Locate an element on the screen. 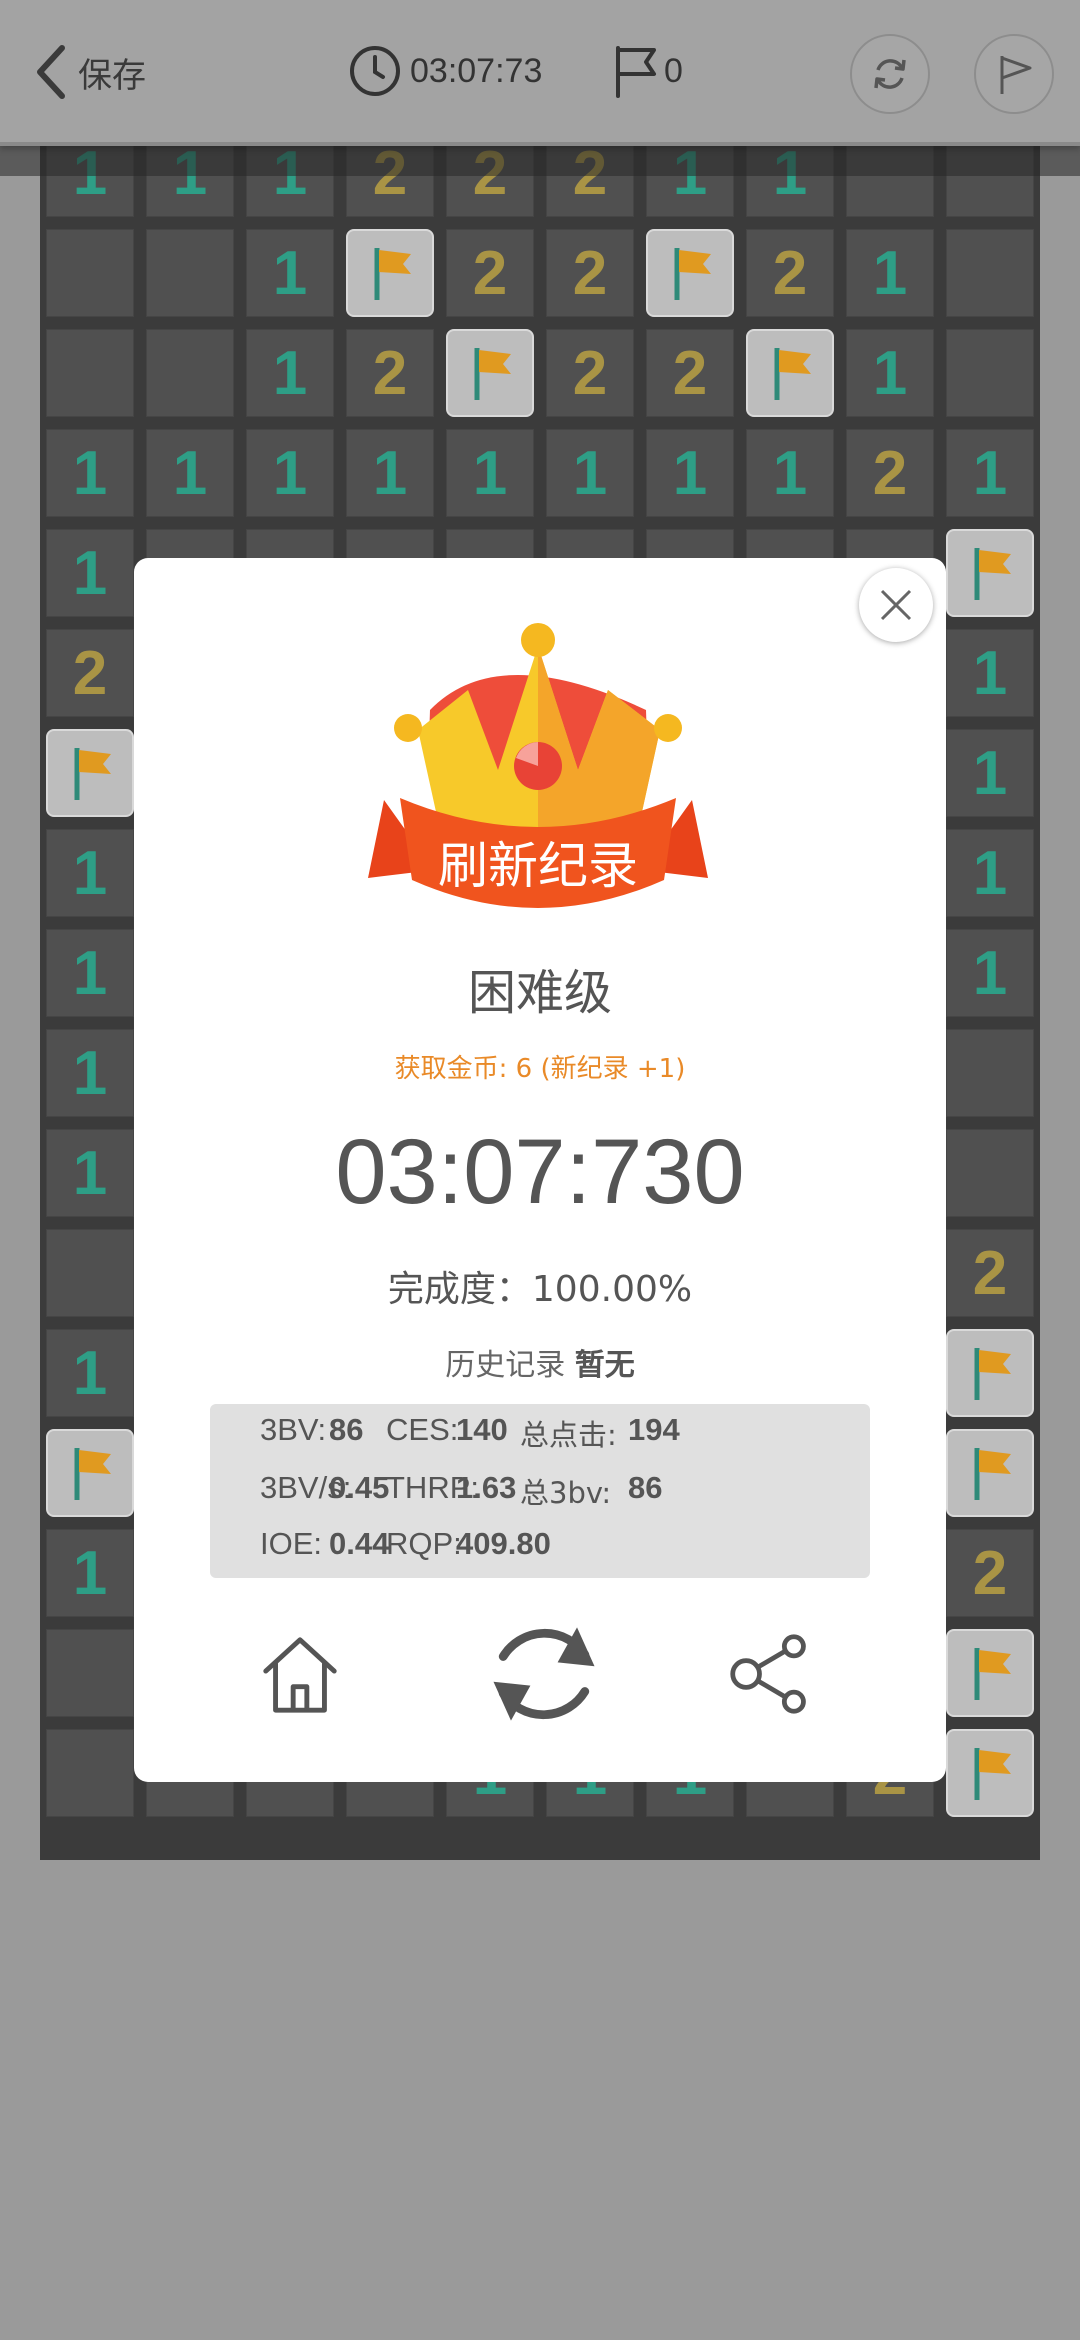  stat-ioe-label: IOE: is located at coordinates (291, 1543).